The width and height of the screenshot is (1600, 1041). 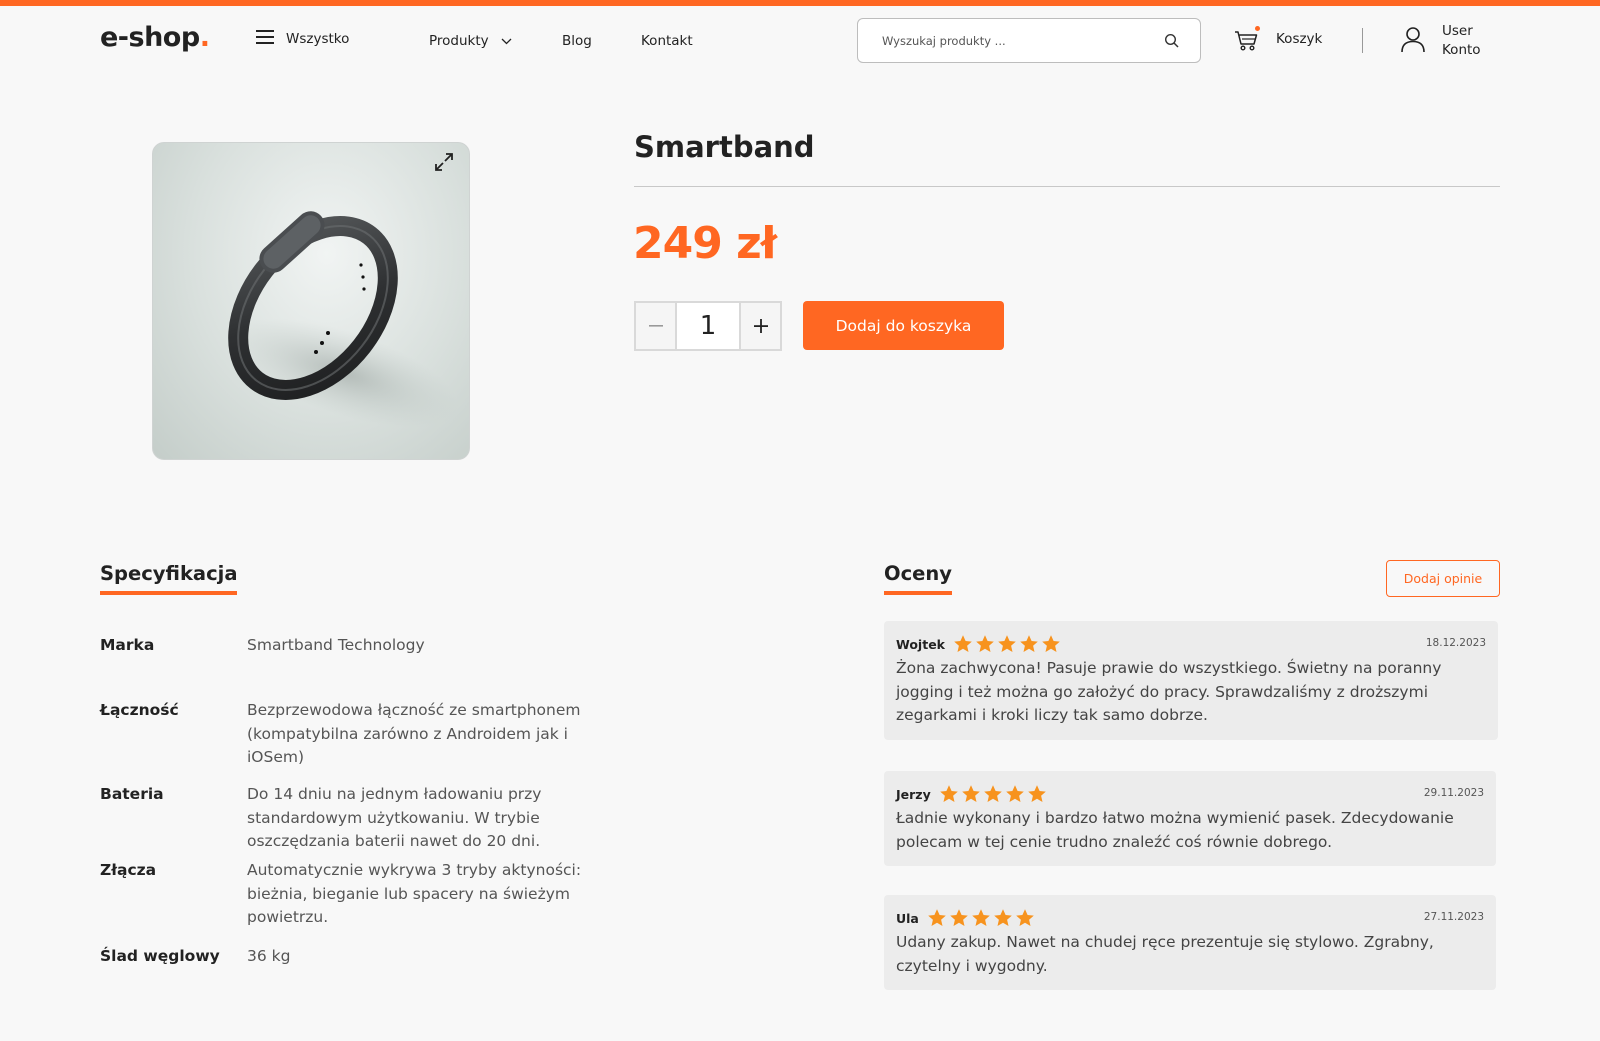 I want to click on cart-label: Koszyk, so click(x=1299, y=39).